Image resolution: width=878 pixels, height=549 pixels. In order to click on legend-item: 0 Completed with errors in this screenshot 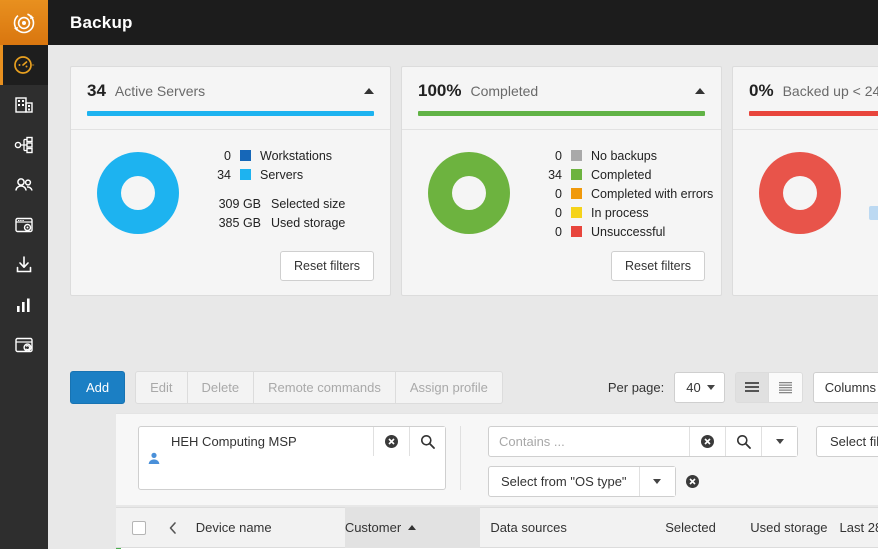, I will do `click(625, 193)`.